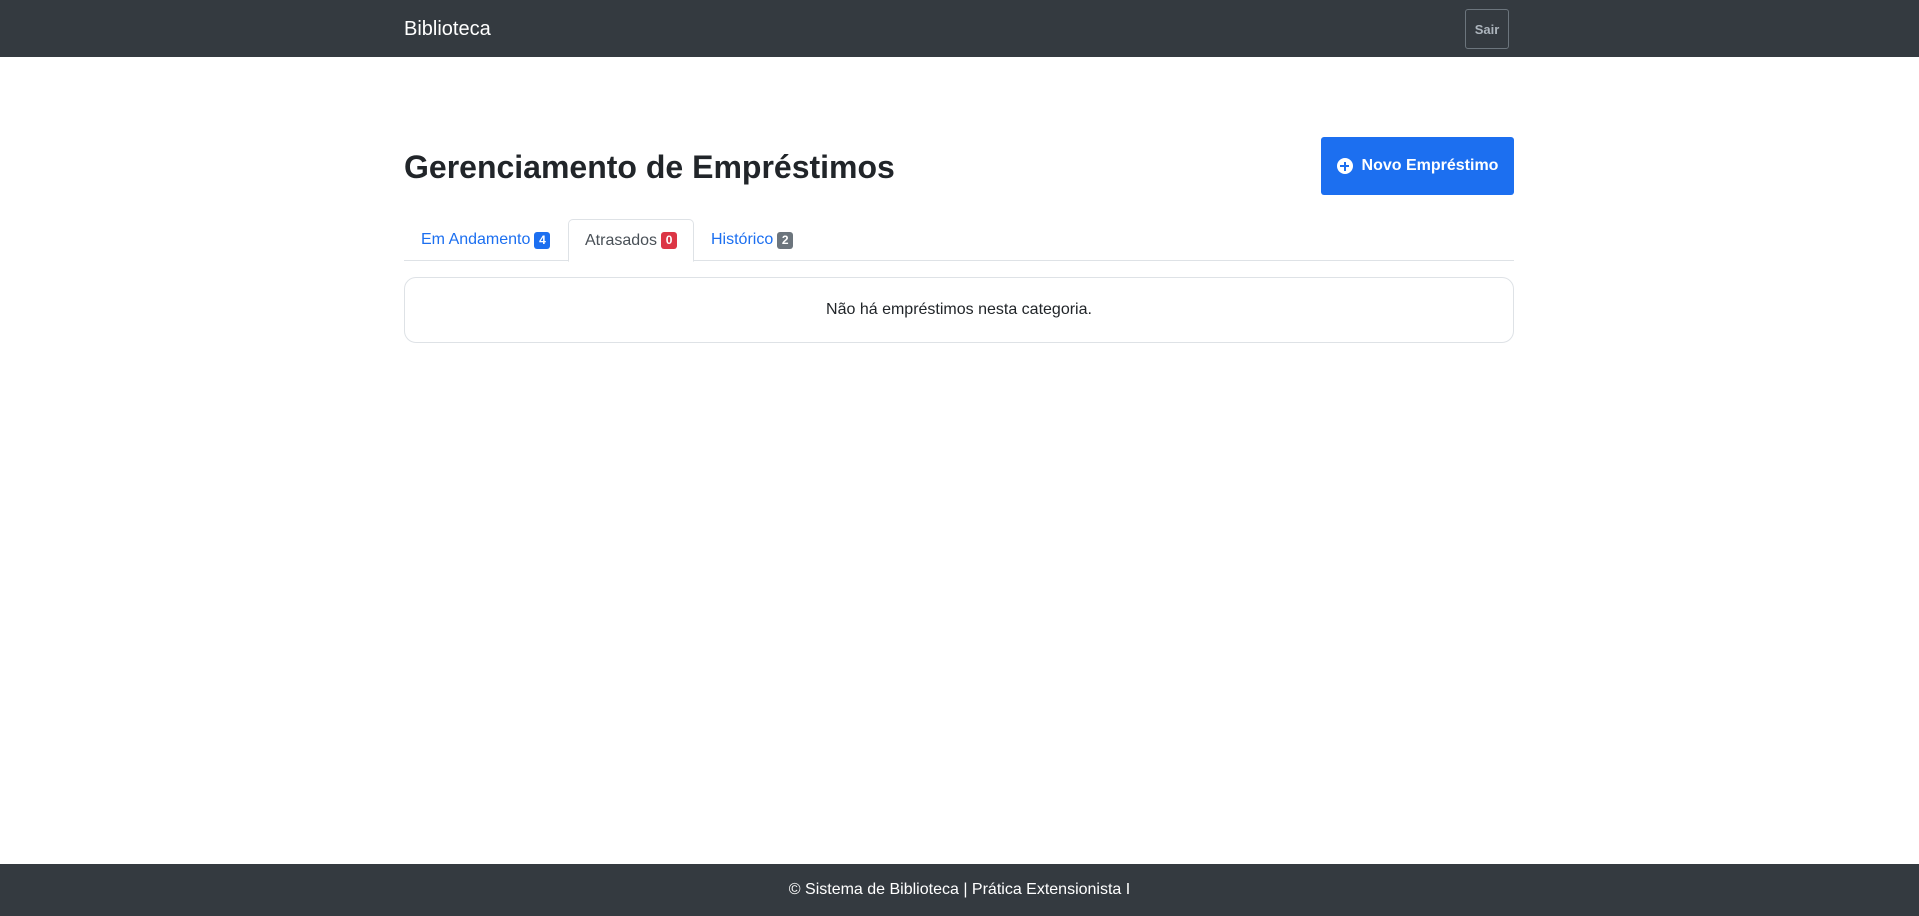 The width and height of the screenshot is (1919, 916). I want to click on empty-state-card: Não há empréstimos nesta categoria., so click(959, 310).